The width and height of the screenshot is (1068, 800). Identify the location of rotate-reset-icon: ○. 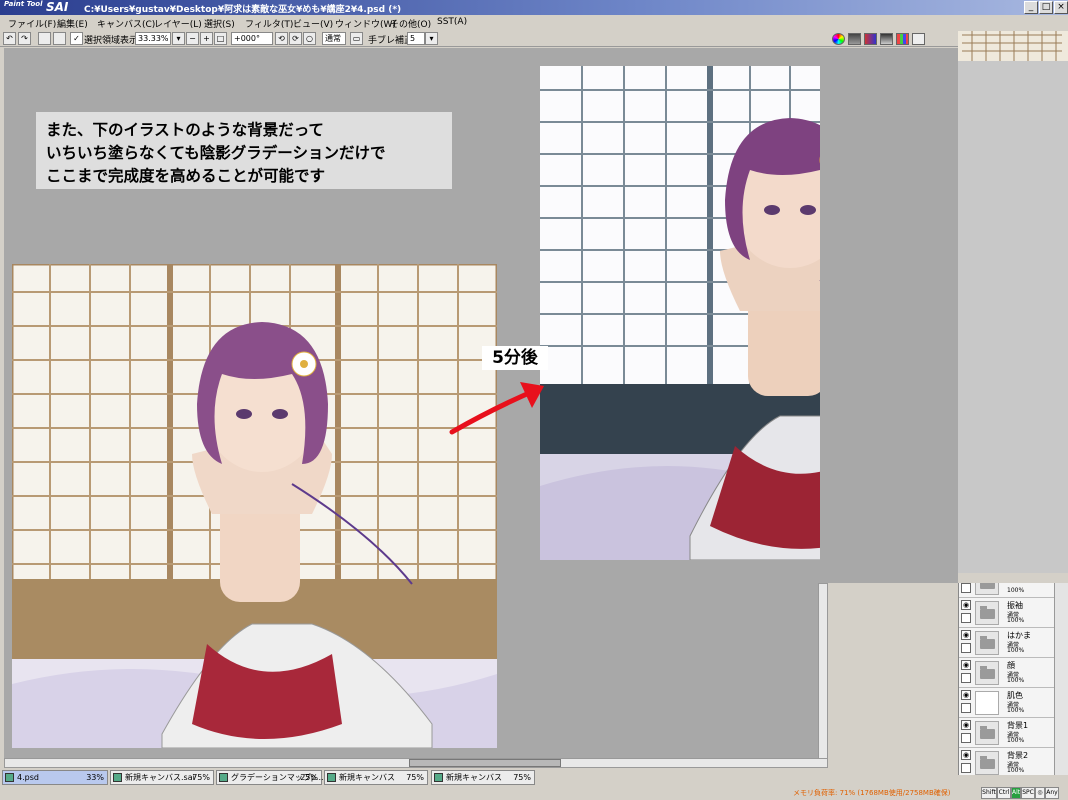
(309, 38).